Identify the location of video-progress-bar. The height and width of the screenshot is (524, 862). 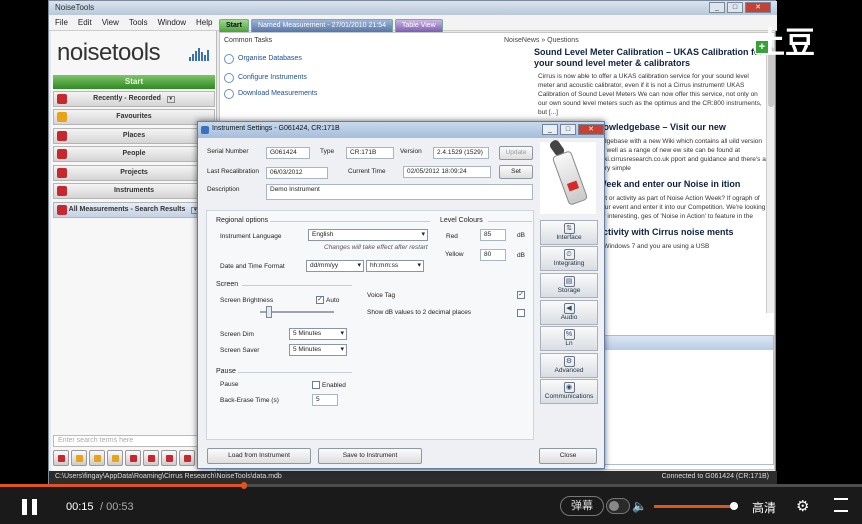
(431, 485).